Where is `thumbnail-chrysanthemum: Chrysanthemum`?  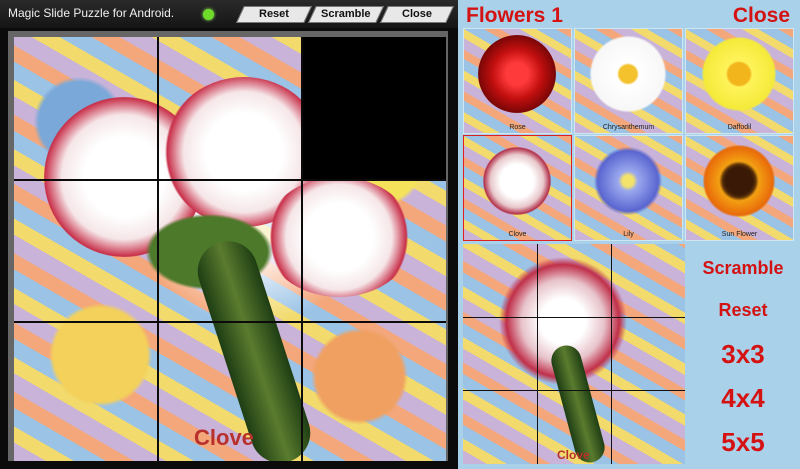 thumbnail-chrysanthemum: Chrysanthemum is located at coordinates (628, 81).